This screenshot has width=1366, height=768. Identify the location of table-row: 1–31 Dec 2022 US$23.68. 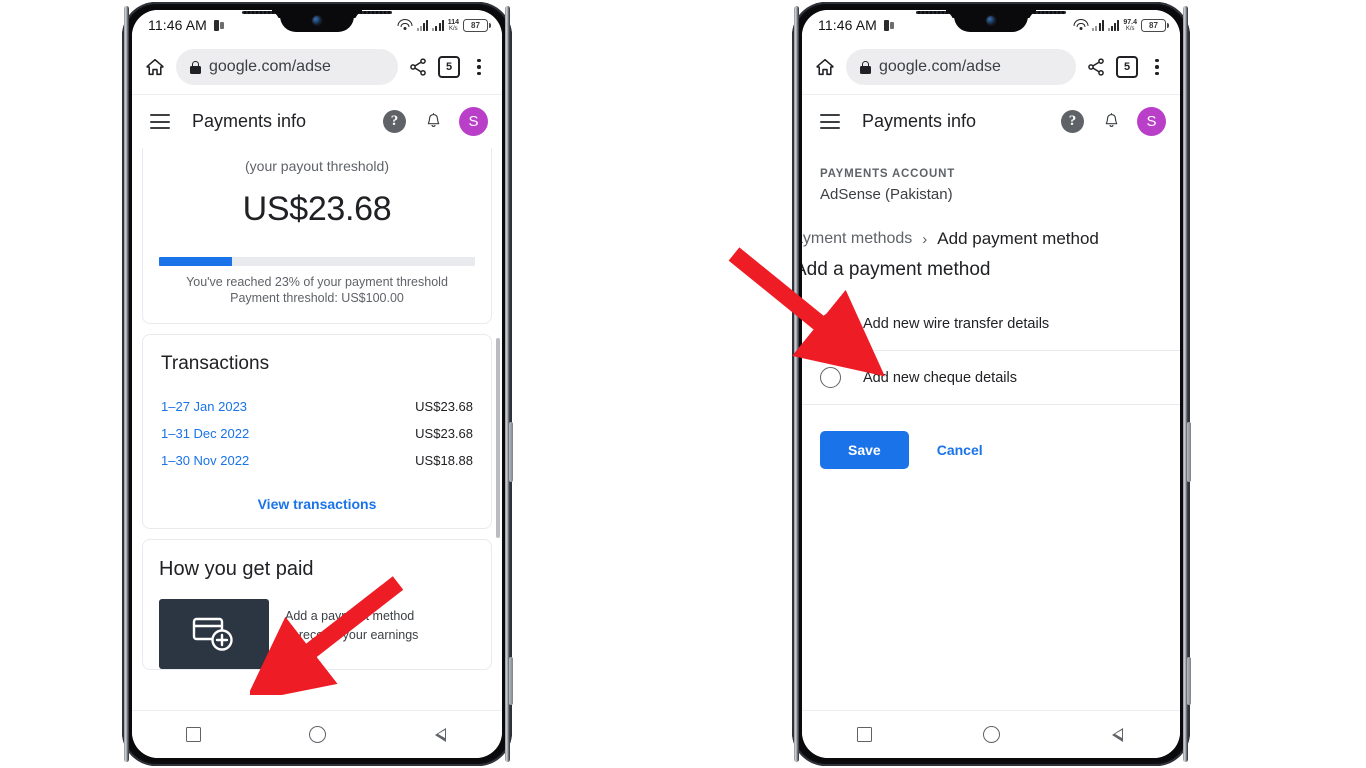
(317, 433).